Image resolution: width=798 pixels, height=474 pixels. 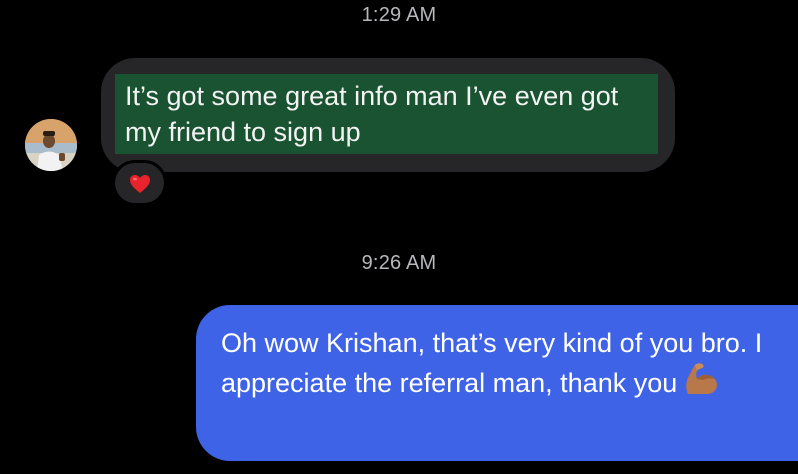 I want to click on red-heart-icon, so click(x=140, y=184).